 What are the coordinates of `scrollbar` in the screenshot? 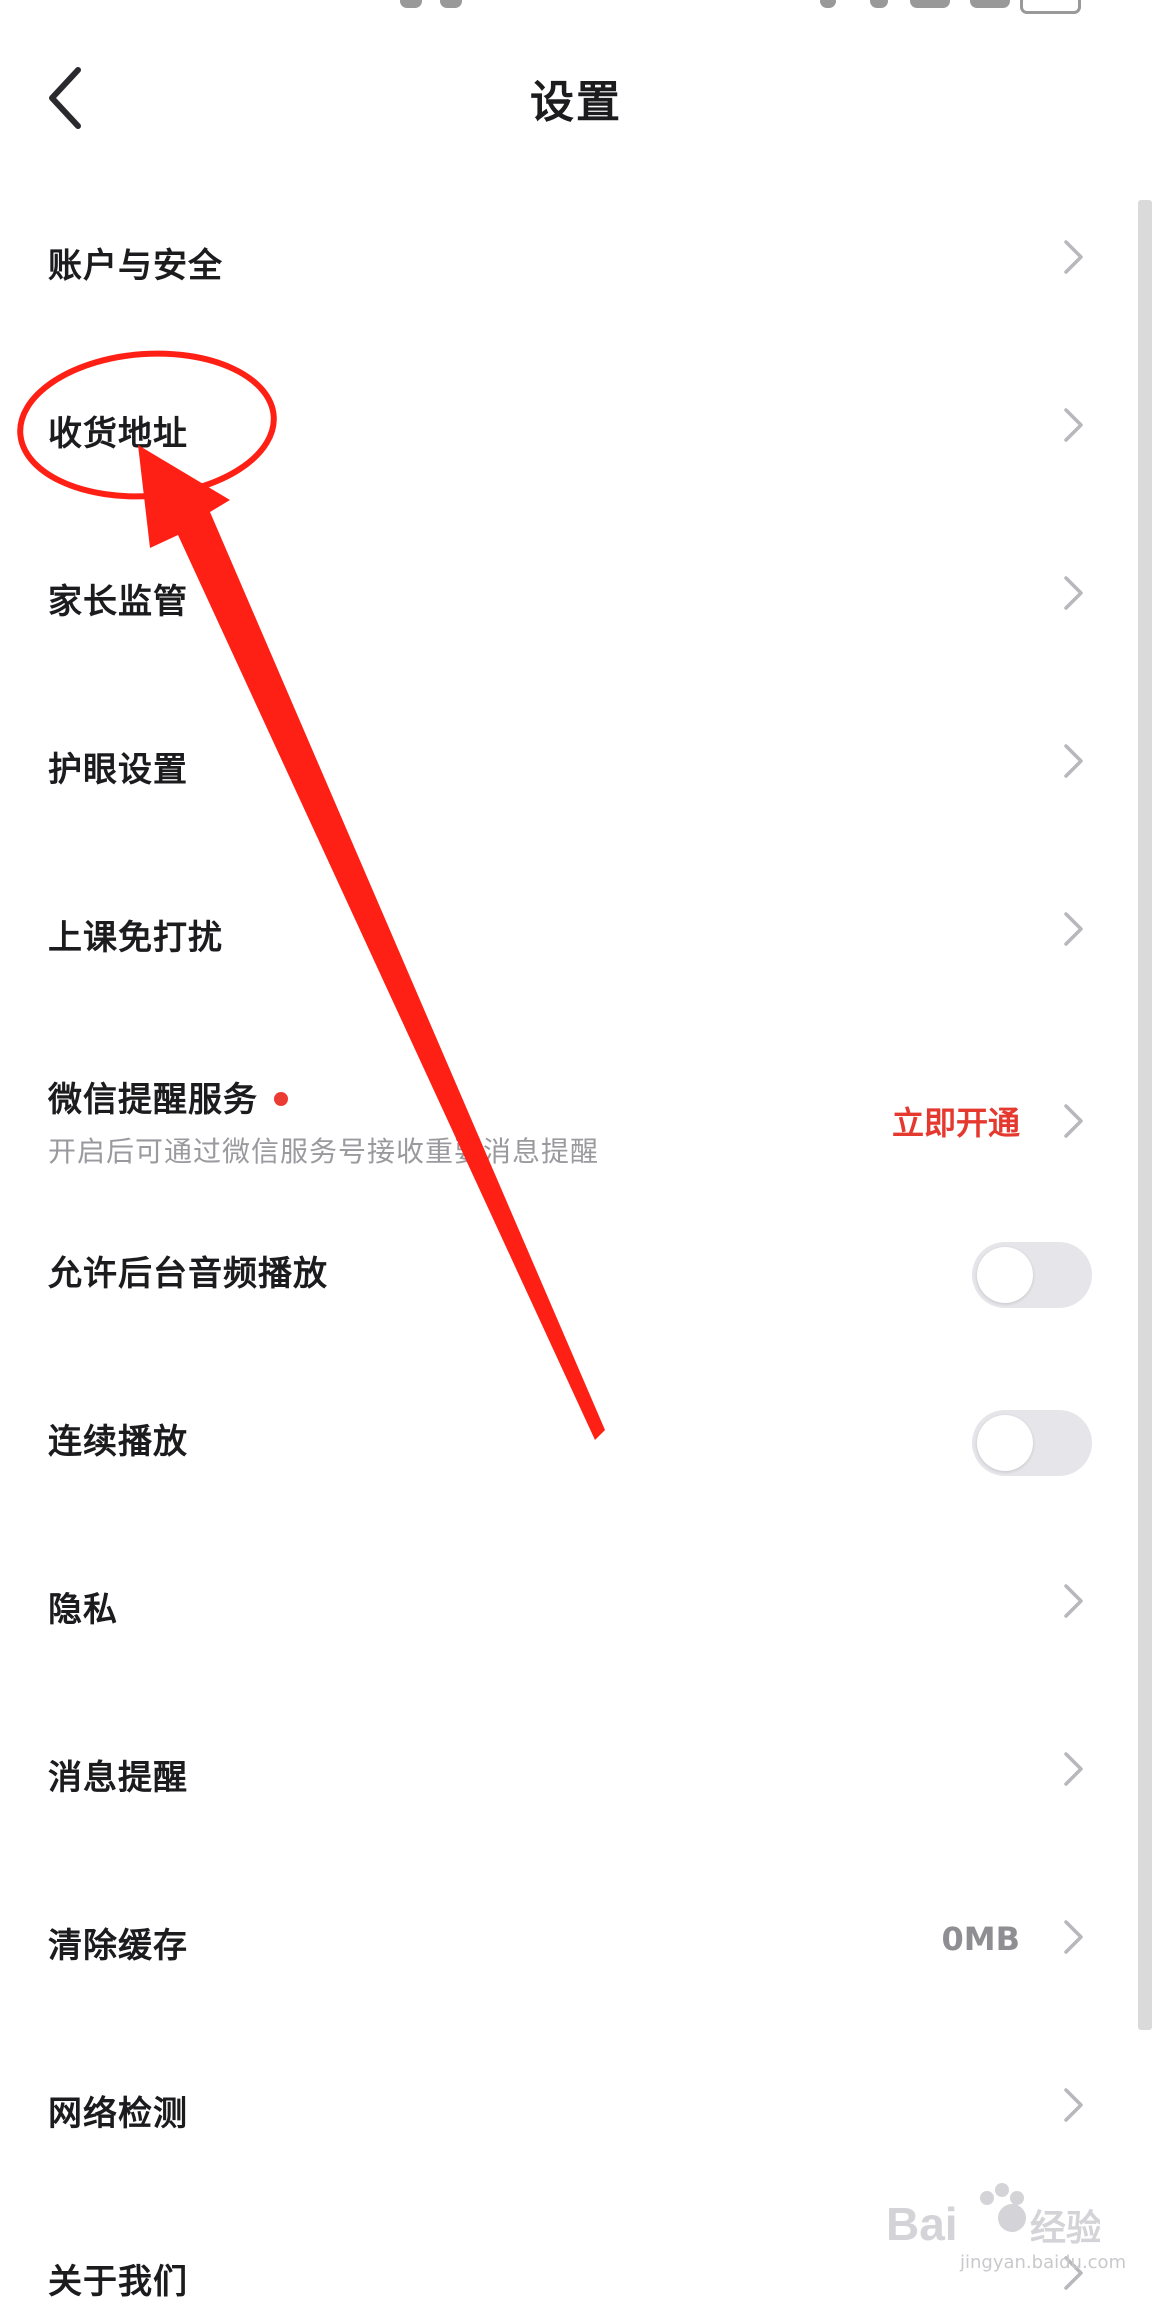 It's located at (1145, 1115).